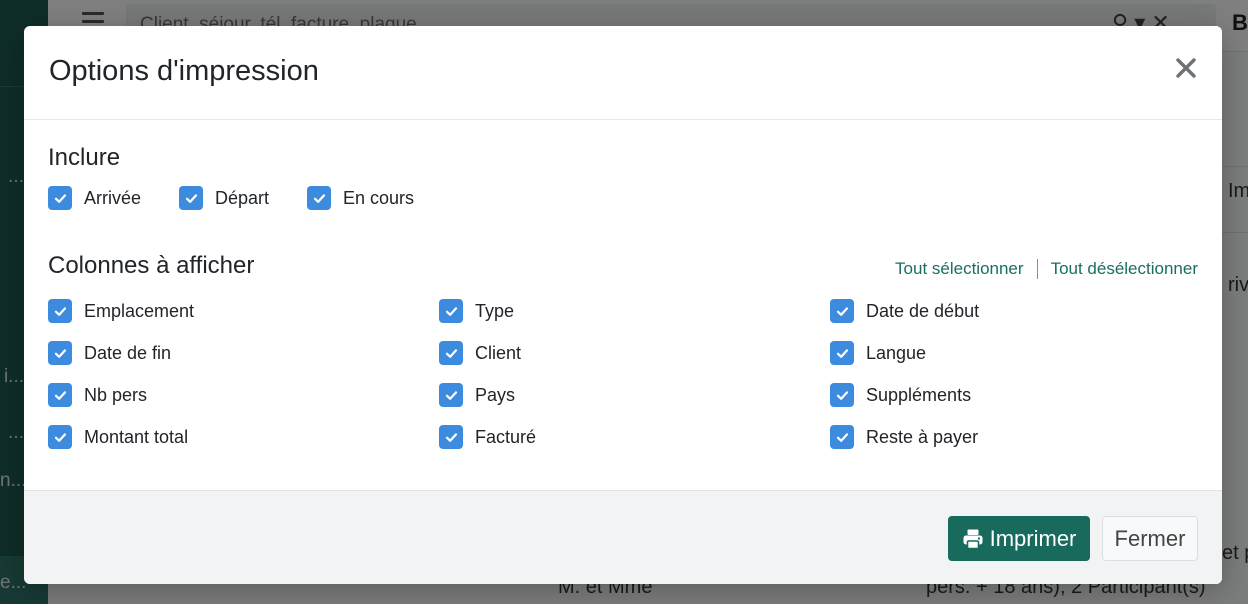  I want to click on include-depart-option: Départ, so click(224, 198).